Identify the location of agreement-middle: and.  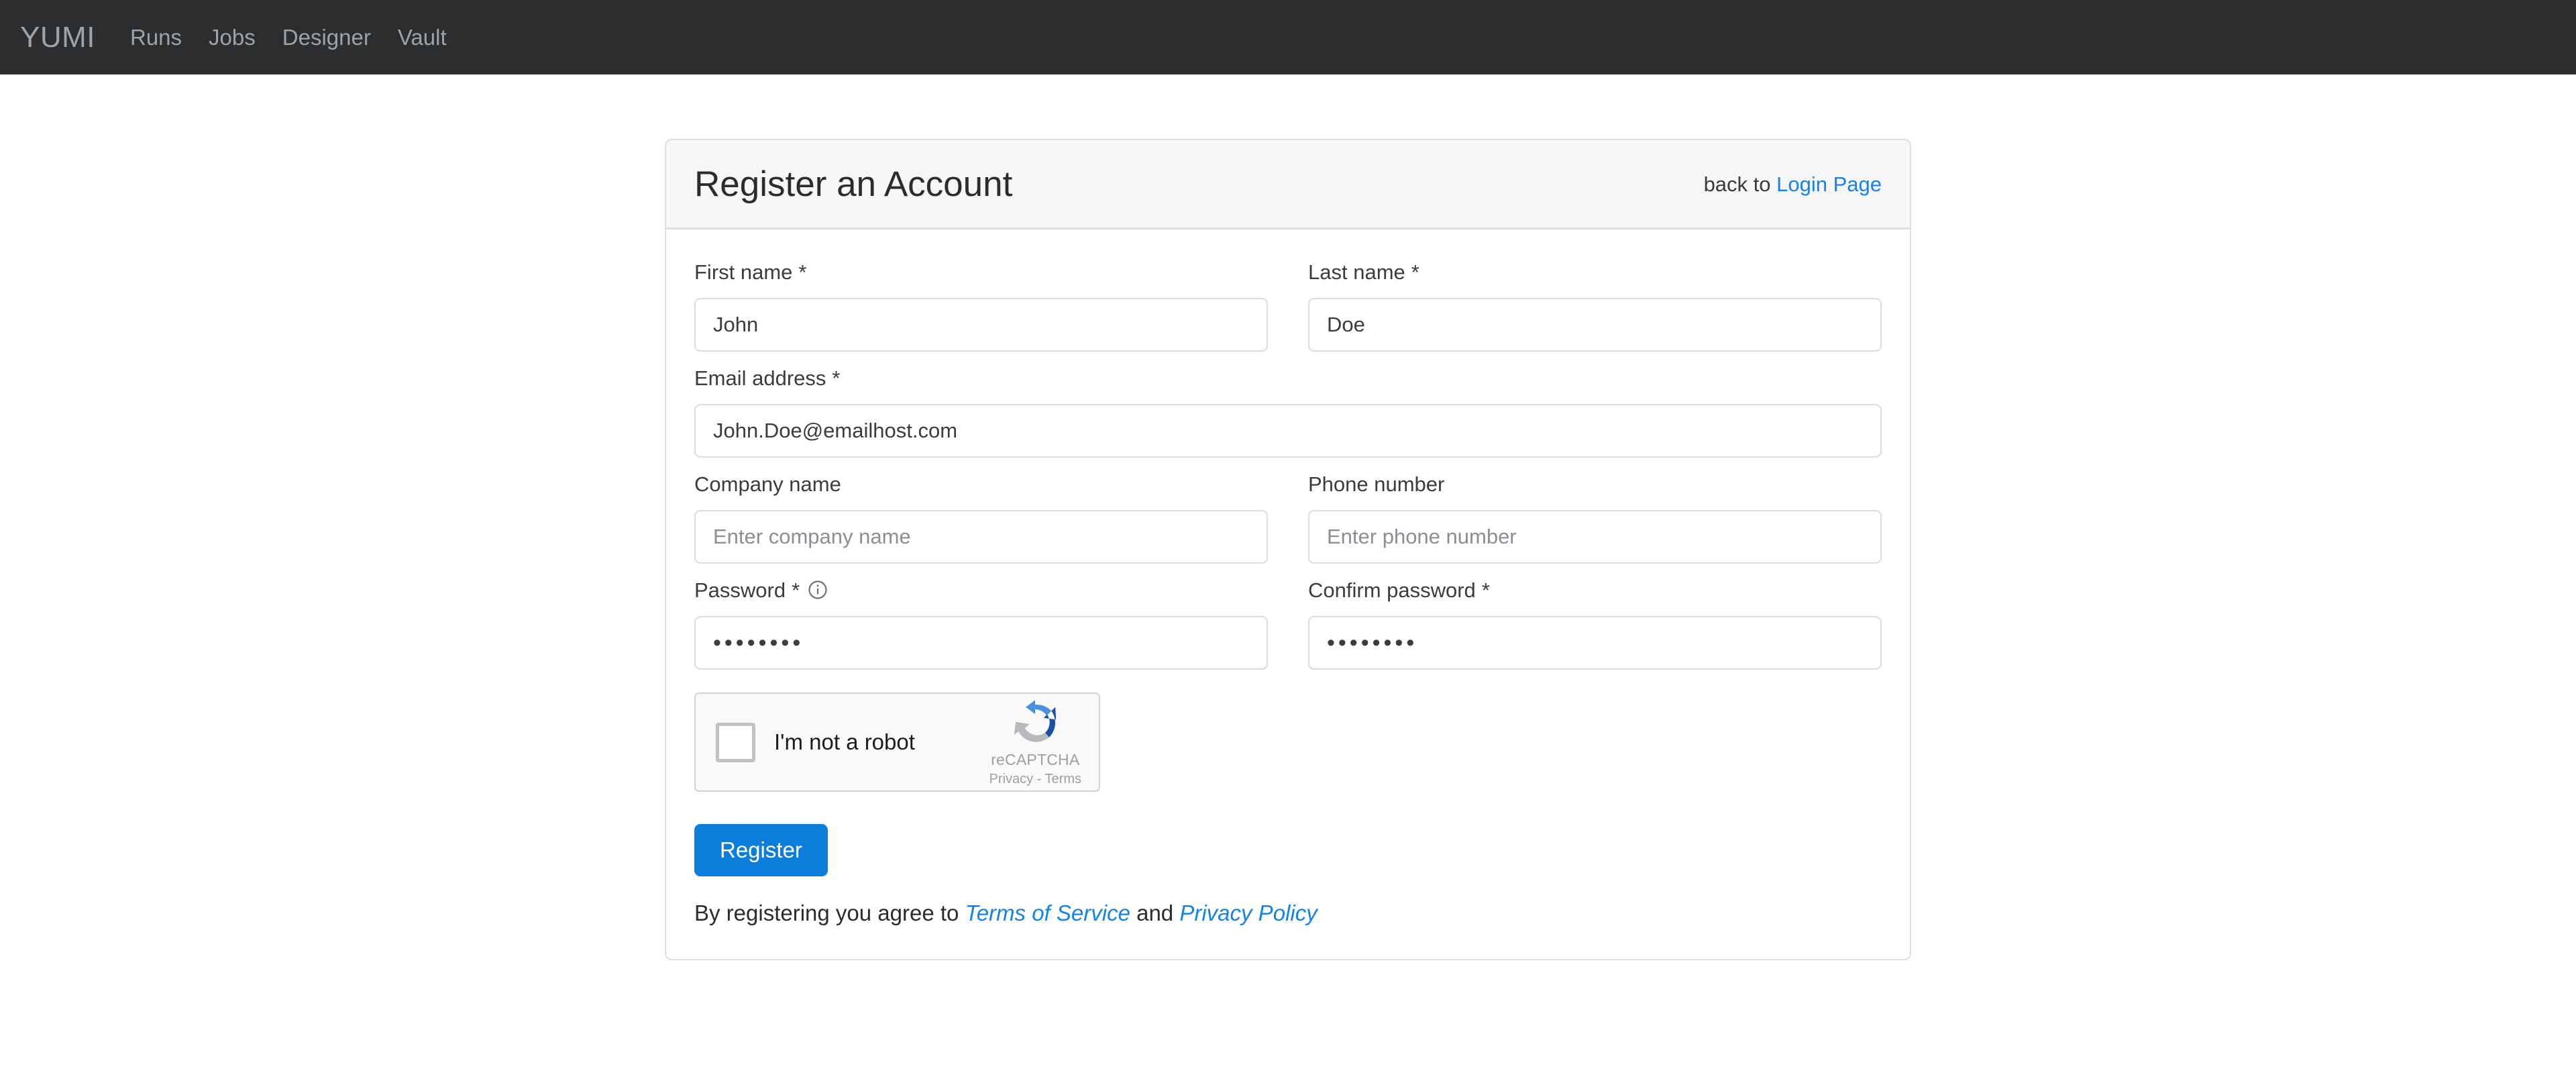
(1155, 912).